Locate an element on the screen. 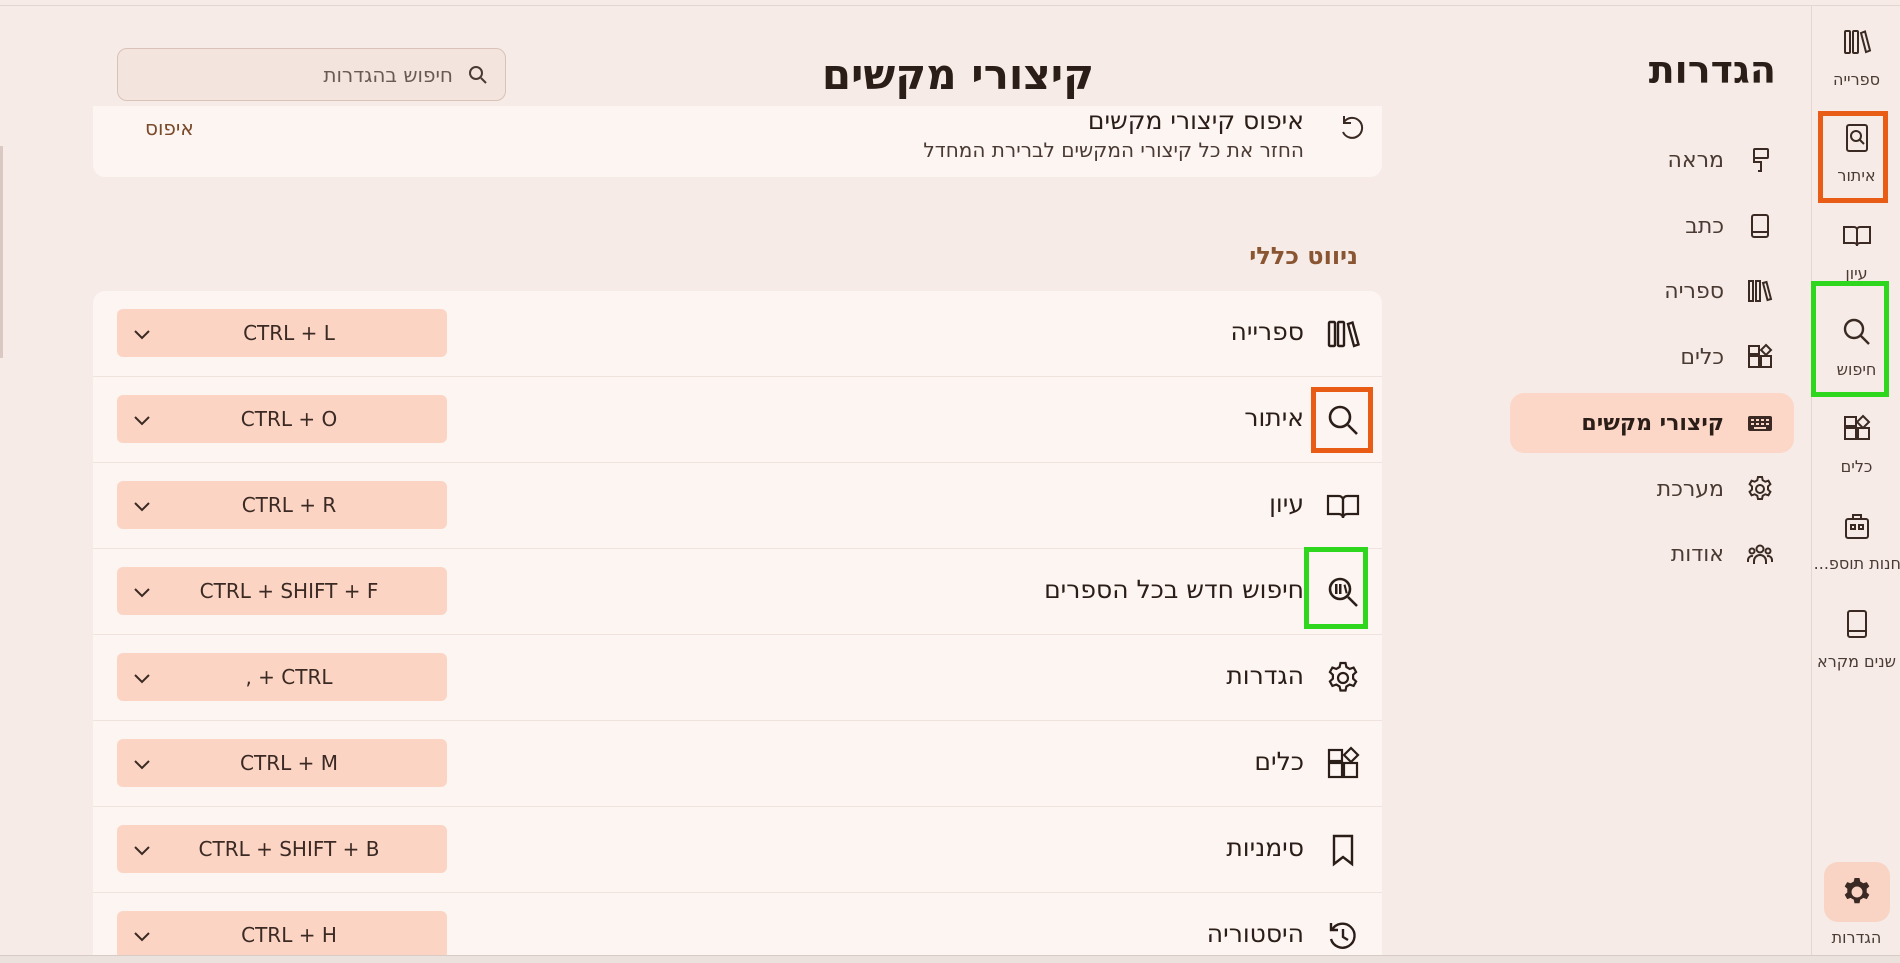 The height and width of the screenshot is (963, 1900). shortcut-row: סימניות CTRL + SHIFT + B is located at coordinates (737, 850).